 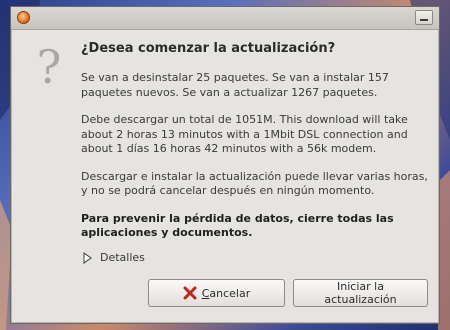 I want to click on start-upgrade-button: Iniciar la actualización, so click(x=360, y=293).